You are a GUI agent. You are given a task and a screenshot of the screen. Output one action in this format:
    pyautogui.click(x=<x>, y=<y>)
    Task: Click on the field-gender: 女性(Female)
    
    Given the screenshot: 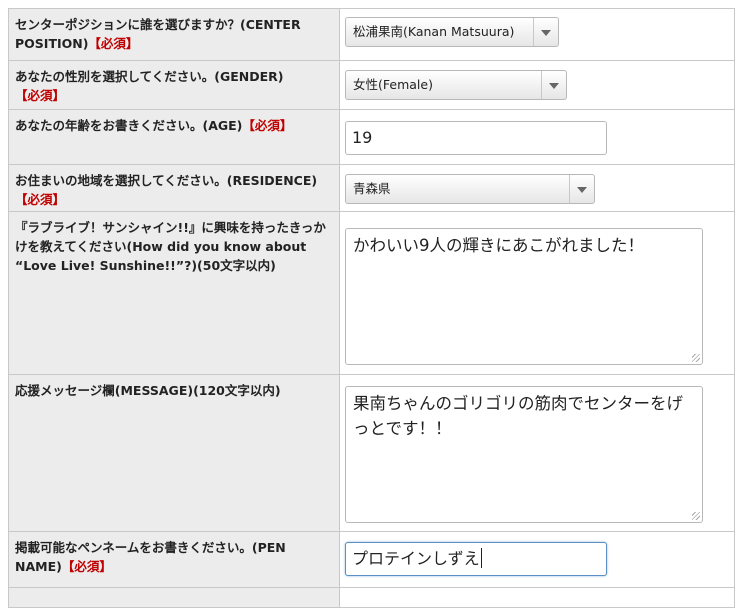 What is the action you would take?
    pyautogui.click(x=537, y=85)
    